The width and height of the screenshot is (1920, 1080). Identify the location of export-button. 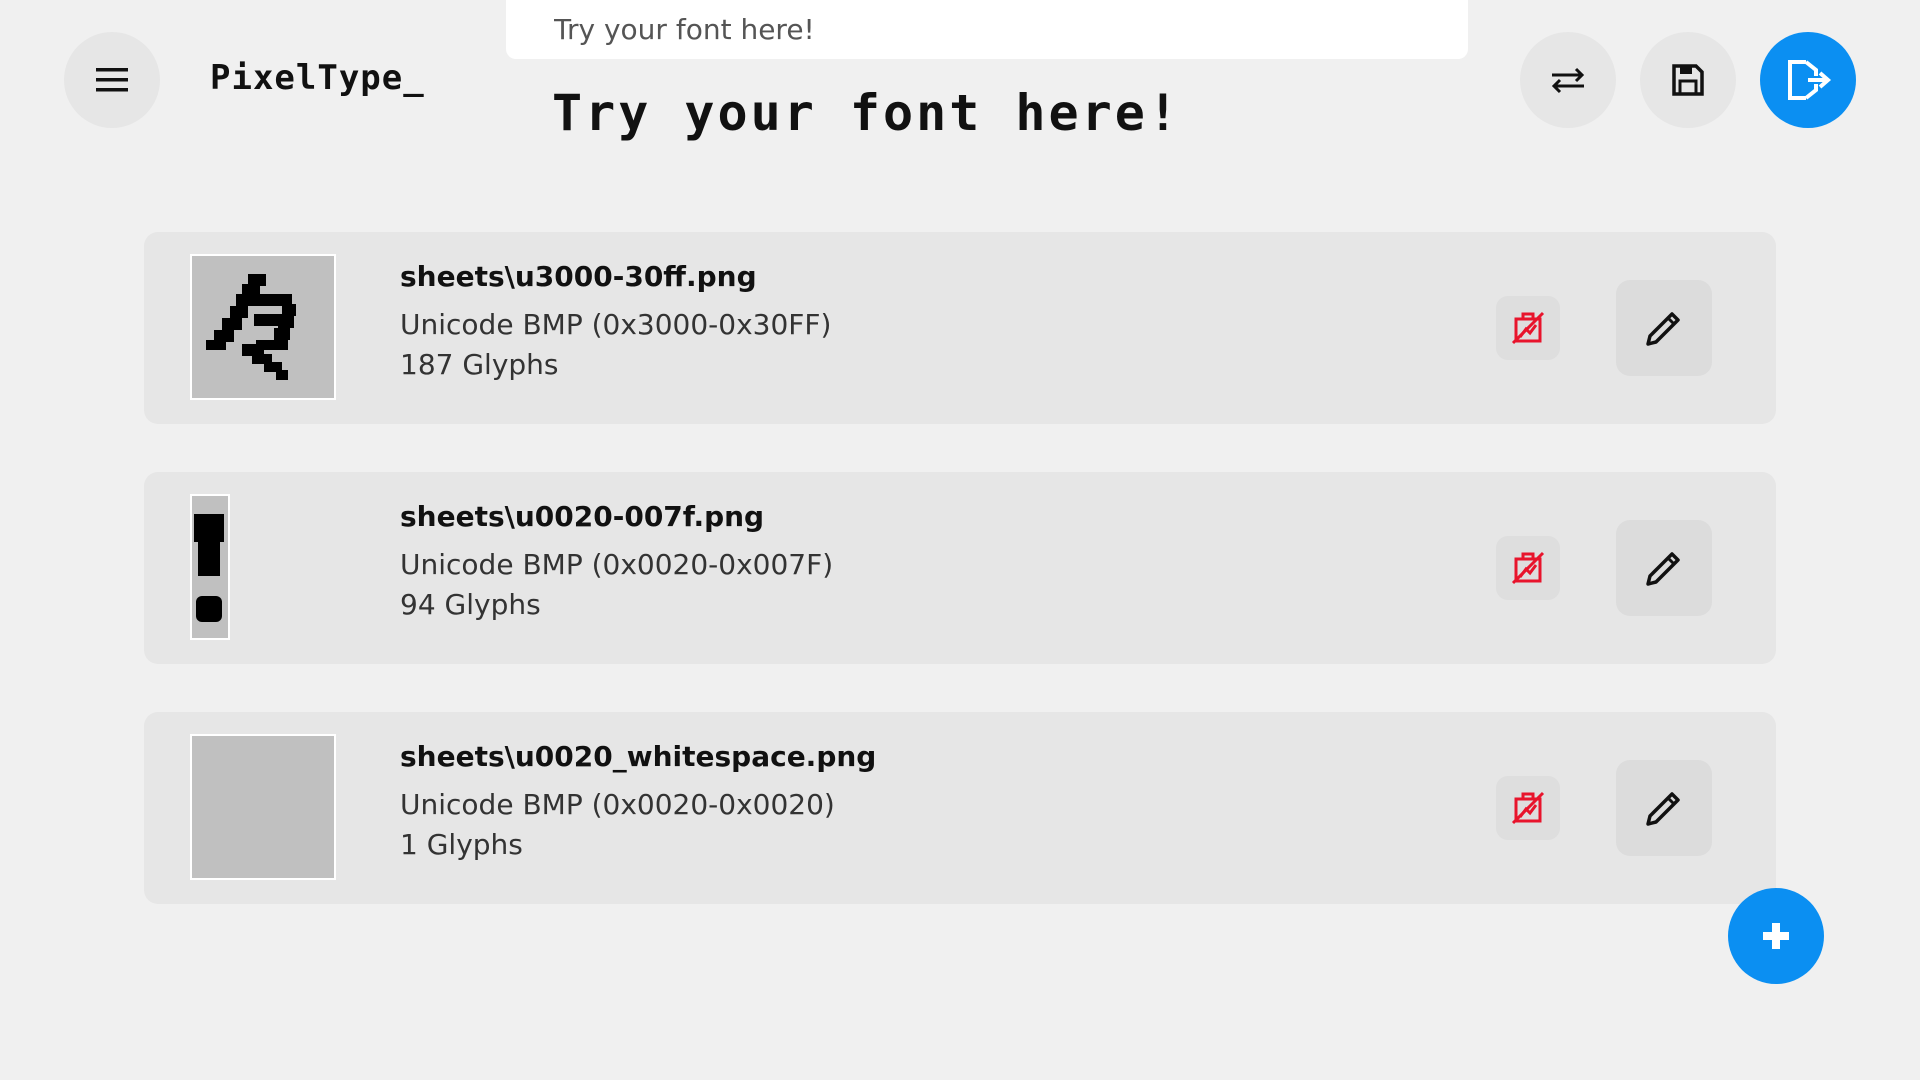
(1808, 80).